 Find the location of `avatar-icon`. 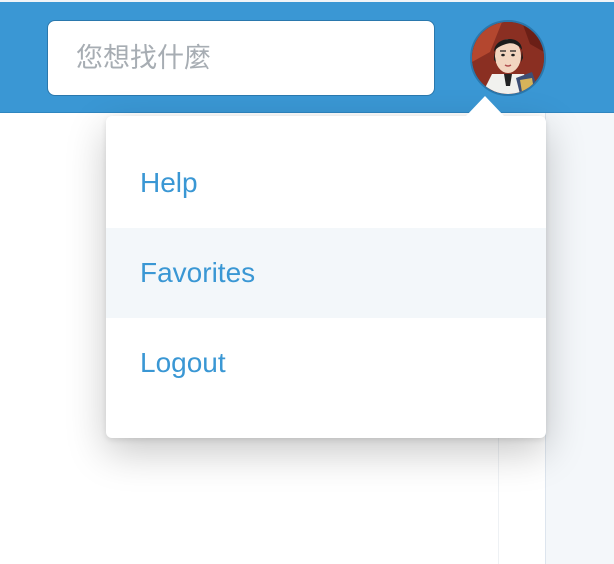

avatar-icon is located at coordinates (508, 58).